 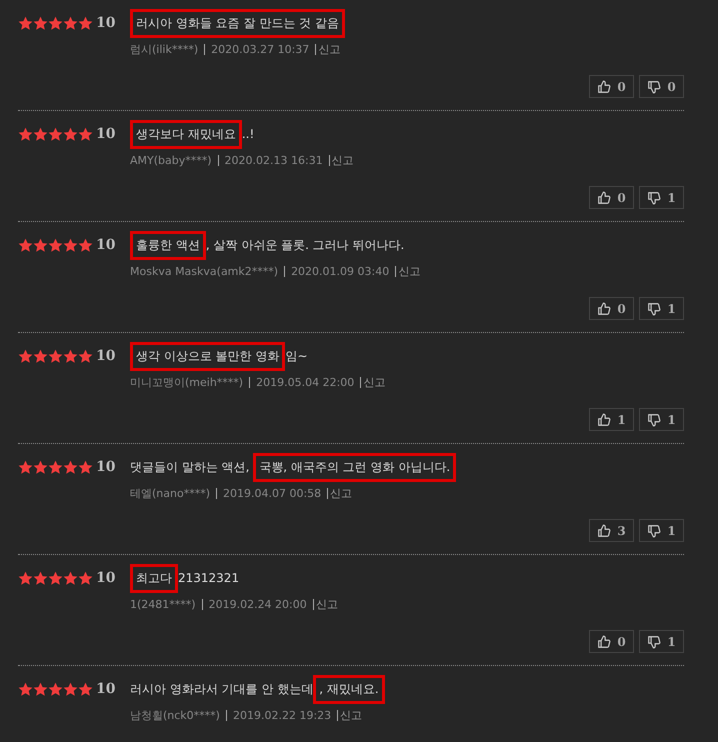 I want to click on highlighted-text: 생각 이상으로 볼만한 영화, so click(x=208, y=356).